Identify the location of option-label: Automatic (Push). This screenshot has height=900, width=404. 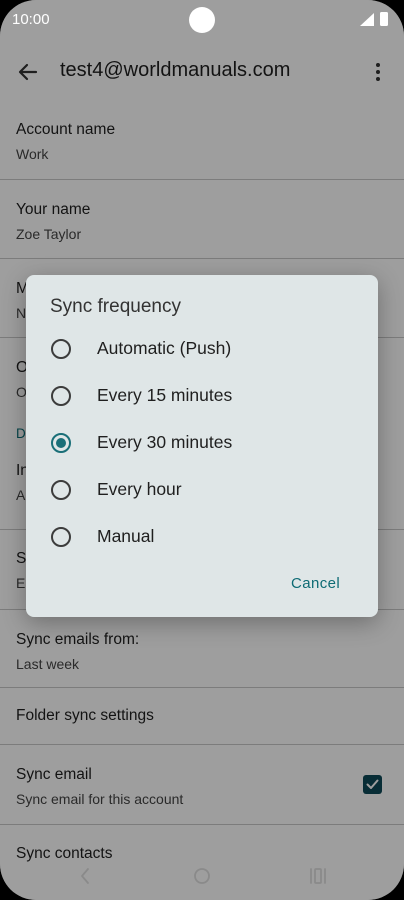
(164, 348).